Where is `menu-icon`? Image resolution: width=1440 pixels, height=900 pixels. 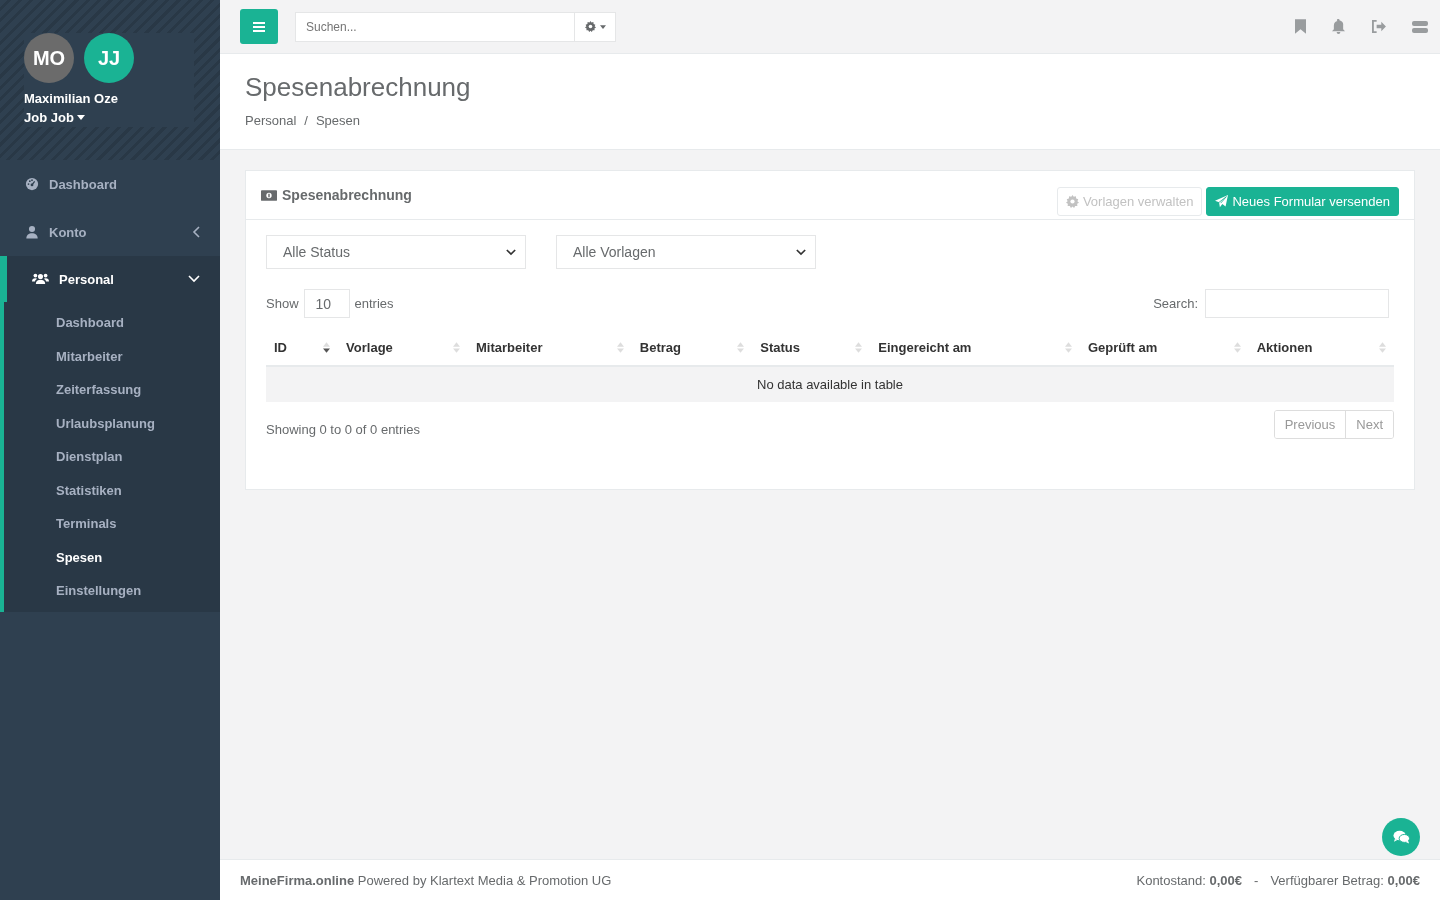 menu-icon is located at coordinates (259, 26).